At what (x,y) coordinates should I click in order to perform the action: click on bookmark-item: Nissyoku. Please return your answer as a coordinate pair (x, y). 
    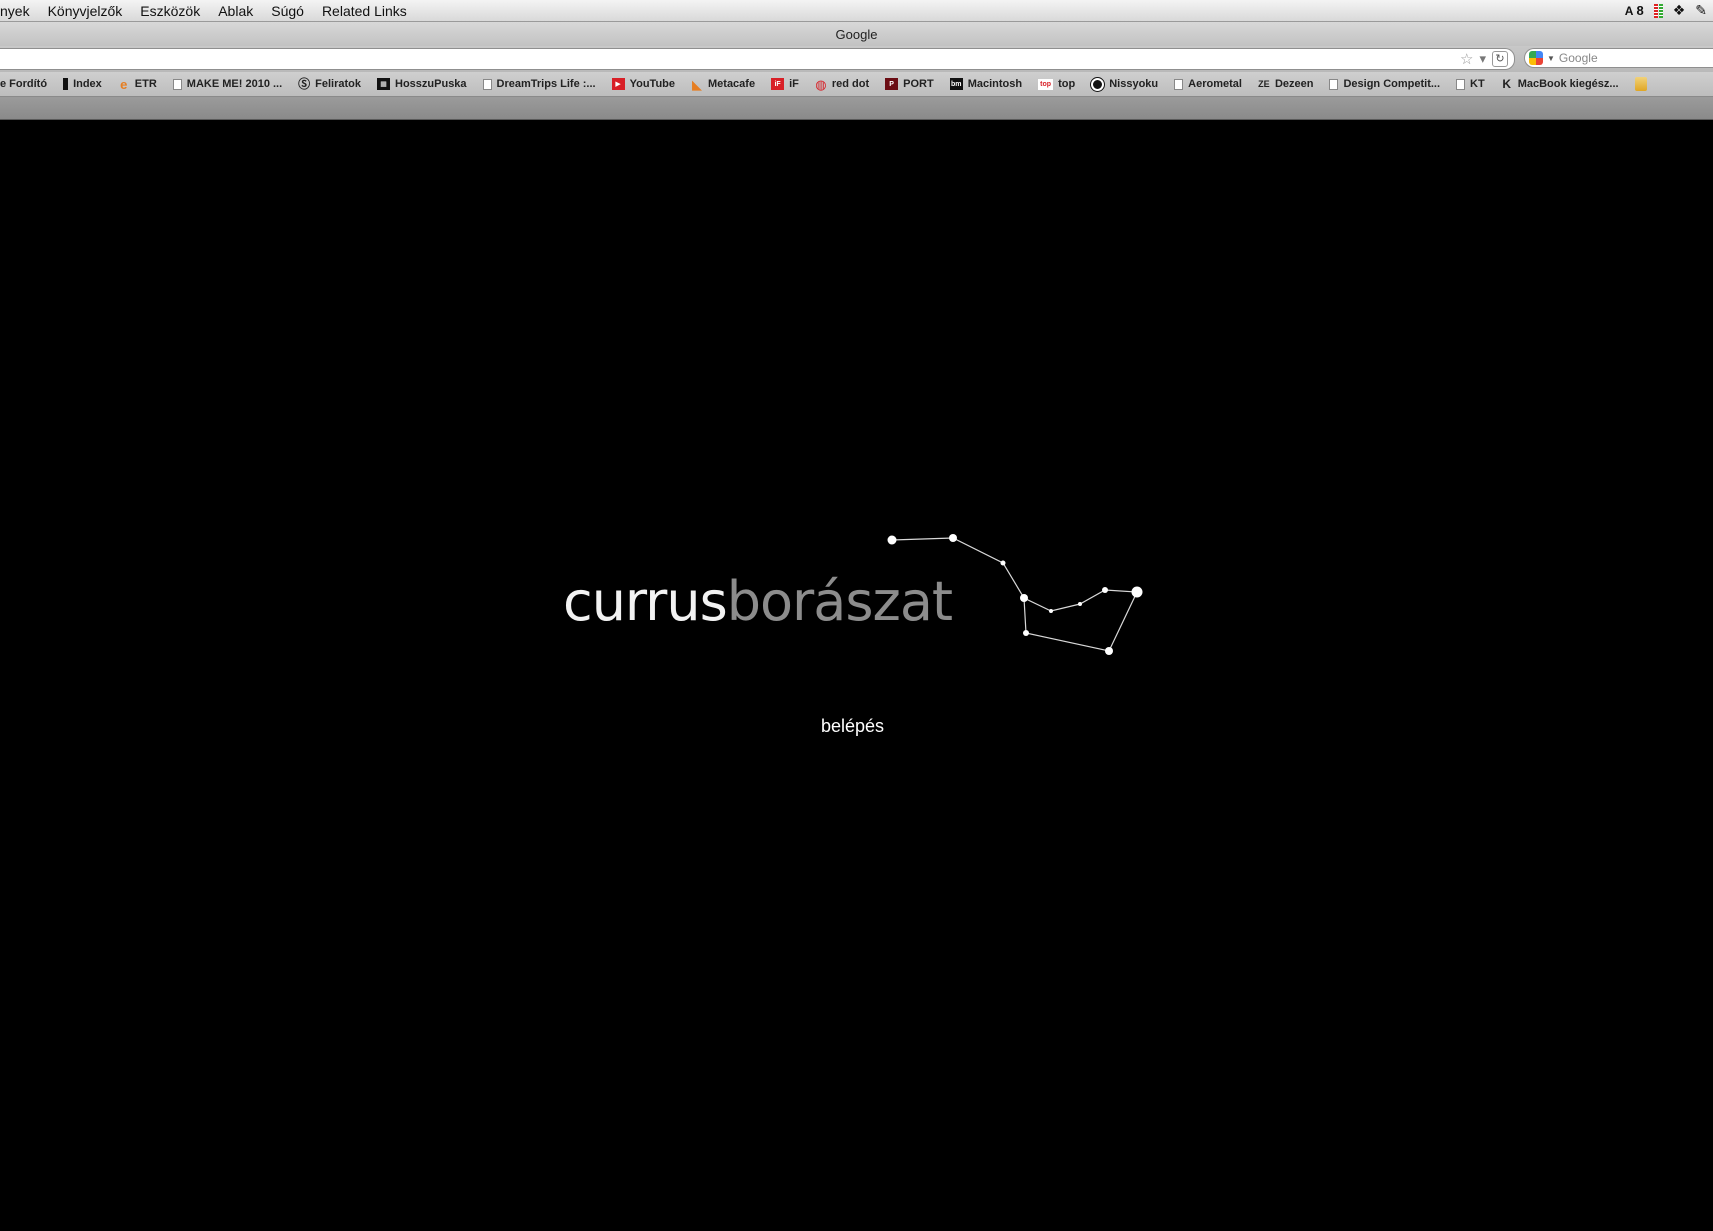
    Looking at the image, I should click on (1124, 84).